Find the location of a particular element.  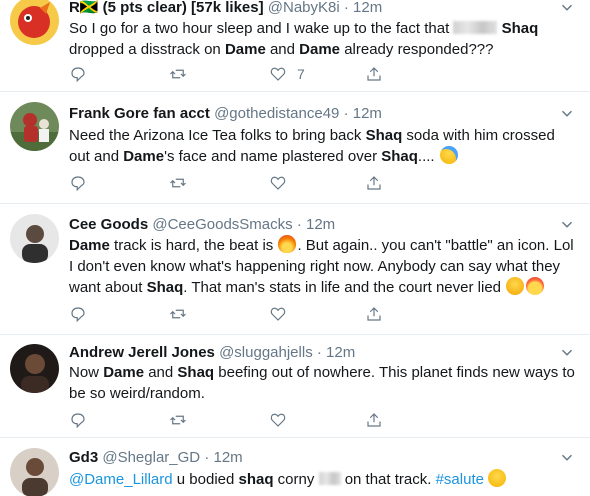

tweet-actions: 7 is located at coordinates (289, 74).